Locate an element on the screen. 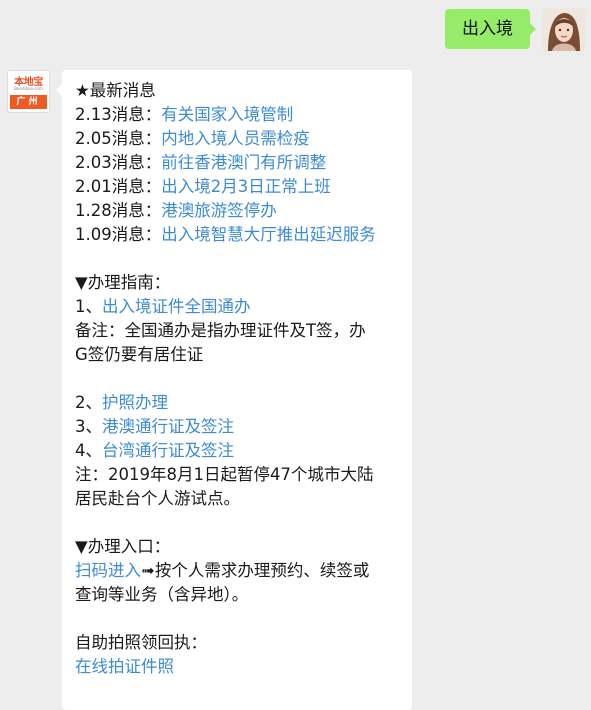 This screenshot has height=710, width=591. news-item: 2.03消息：前往香港澳门有所调整 is located at coordinates (243, 163).